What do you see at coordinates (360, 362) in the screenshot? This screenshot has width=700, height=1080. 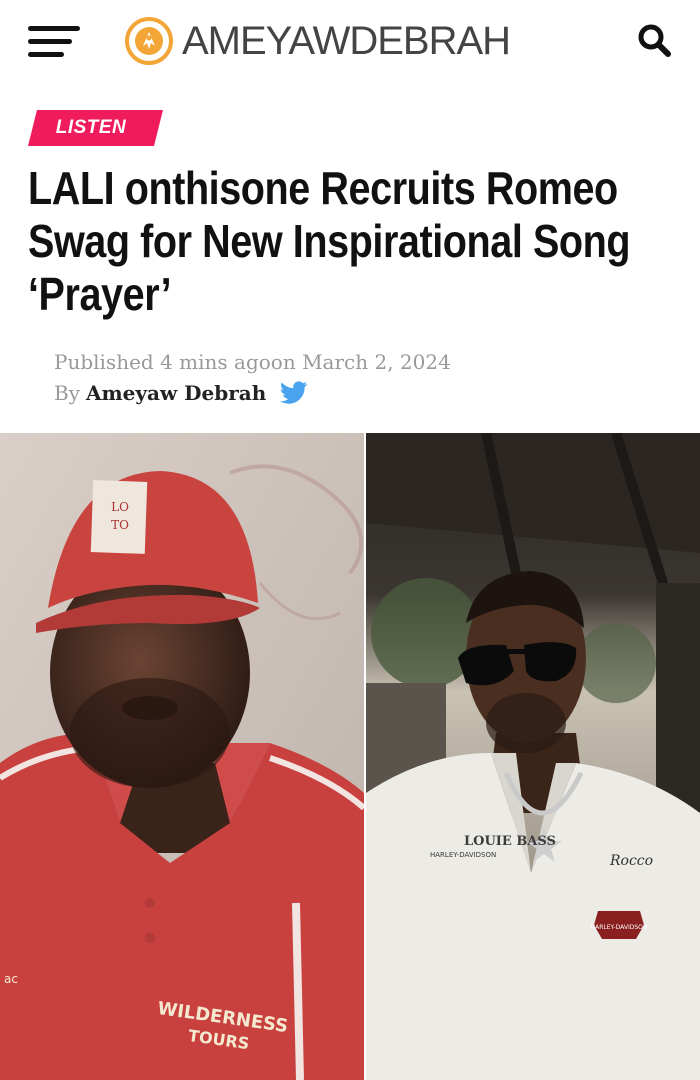 I see `published-date: on March 2, 2024` at bounding box center [360, 362].